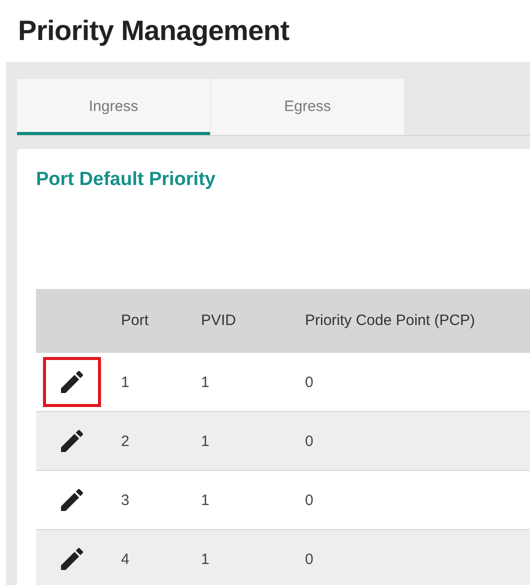 The image size is (530, 585). What do you see at coordinates (125, 559) in the screenshot?
I see `table-cell-text: 4` at bounding box center [125, 559].